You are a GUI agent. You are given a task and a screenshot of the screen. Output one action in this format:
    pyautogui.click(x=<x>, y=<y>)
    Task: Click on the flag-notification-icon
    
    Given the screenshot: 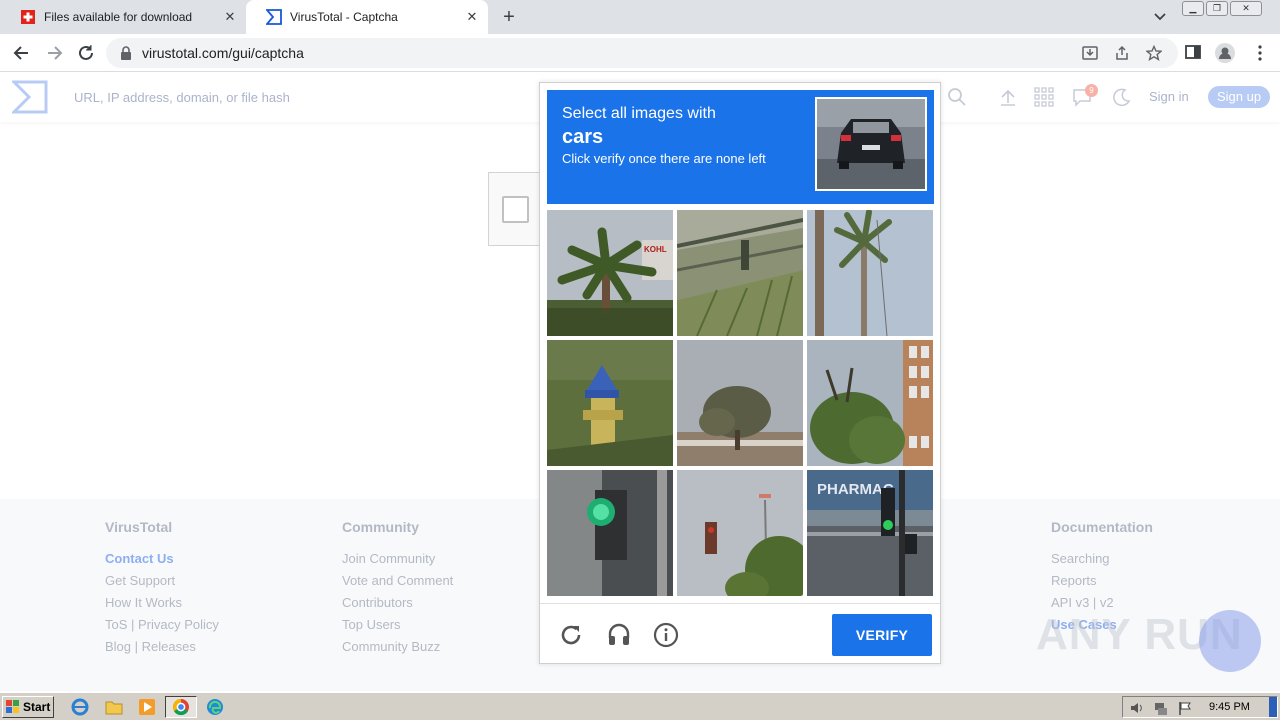 What is the action you would take?
    pyautogui.click(x=1185, y=708)
    